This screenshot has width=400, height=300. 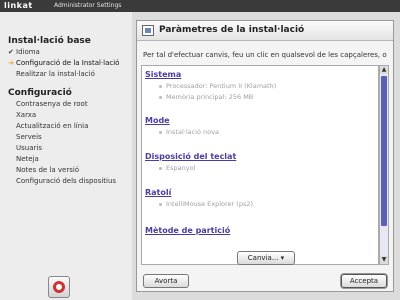 What do you see at coordinates (267, 132) in the screenshot?
I see `list-item: Instal·lació nova` at bounding box center [267, 132].